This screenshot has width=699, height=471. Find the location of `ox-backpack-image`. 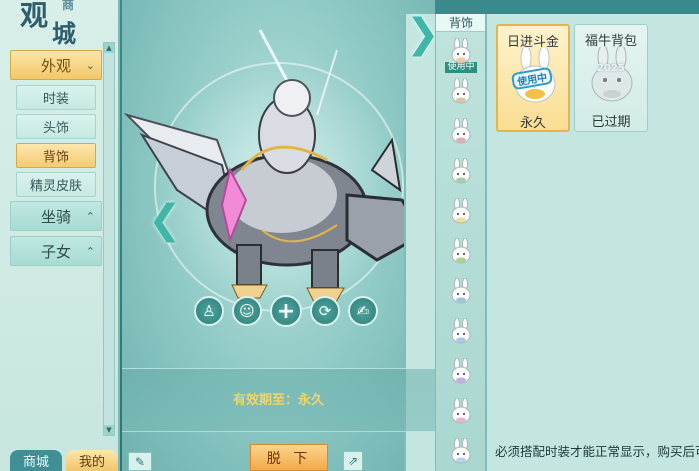

ox-backpack-image is located at coordinates (612, 74).